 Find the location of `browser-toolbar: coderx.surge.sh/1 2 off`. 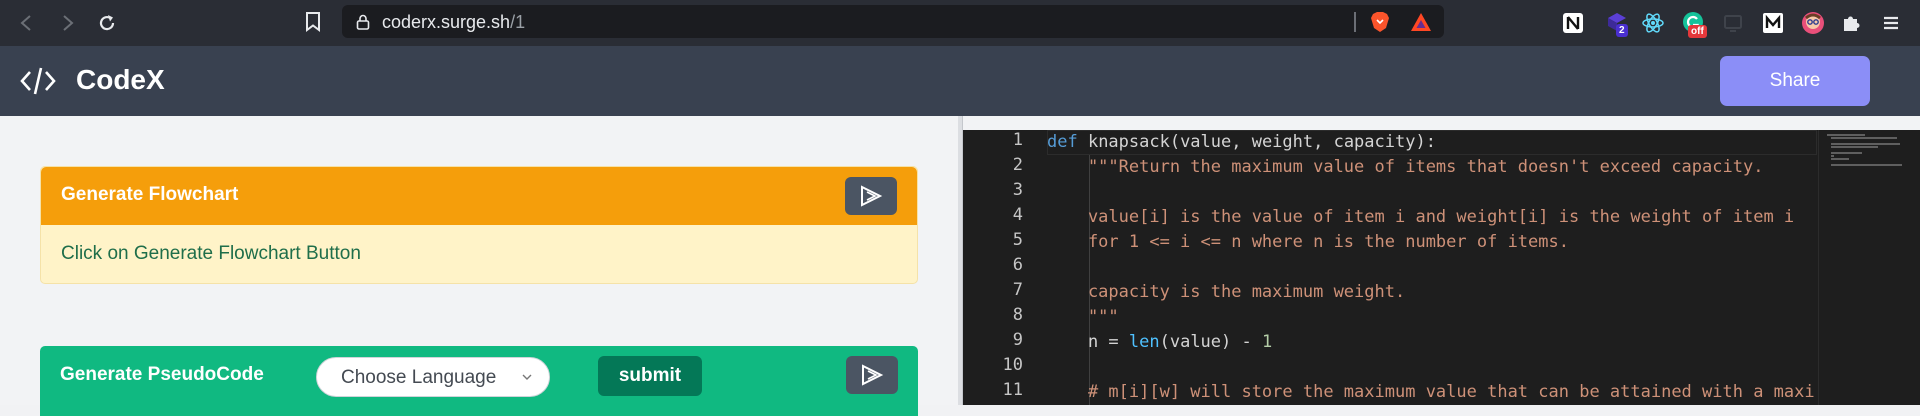

browser-toolbar: coderx.surge.sh/1 2 off is located at coordinates (960, 23).